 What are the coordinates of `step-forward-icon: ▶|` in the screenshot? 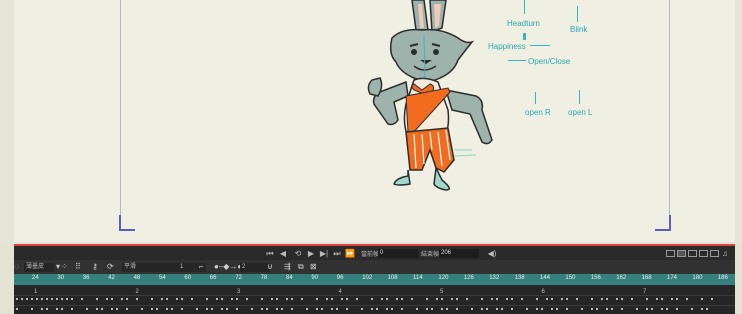 It's located at (324, 254).